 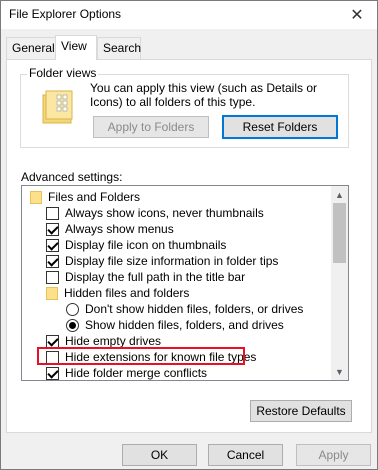 I want to click on list-item-label: Display file icon on thumbnails, so click(x=146, y=245).